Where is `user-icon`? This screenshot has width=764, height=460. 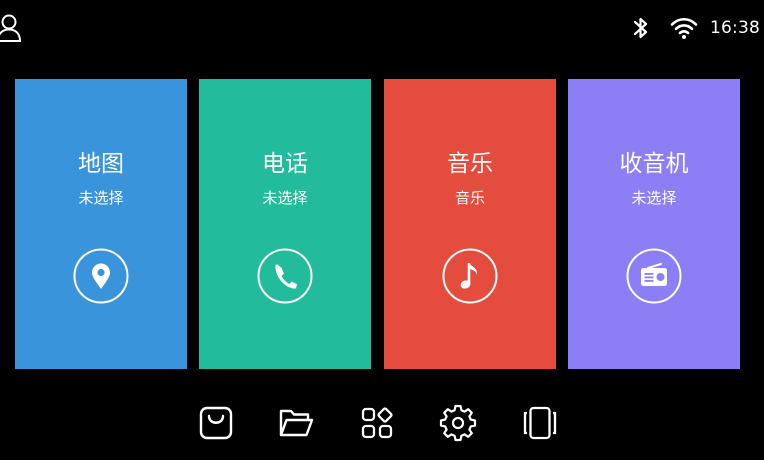
user-icon is located at coordinates (11, 28).